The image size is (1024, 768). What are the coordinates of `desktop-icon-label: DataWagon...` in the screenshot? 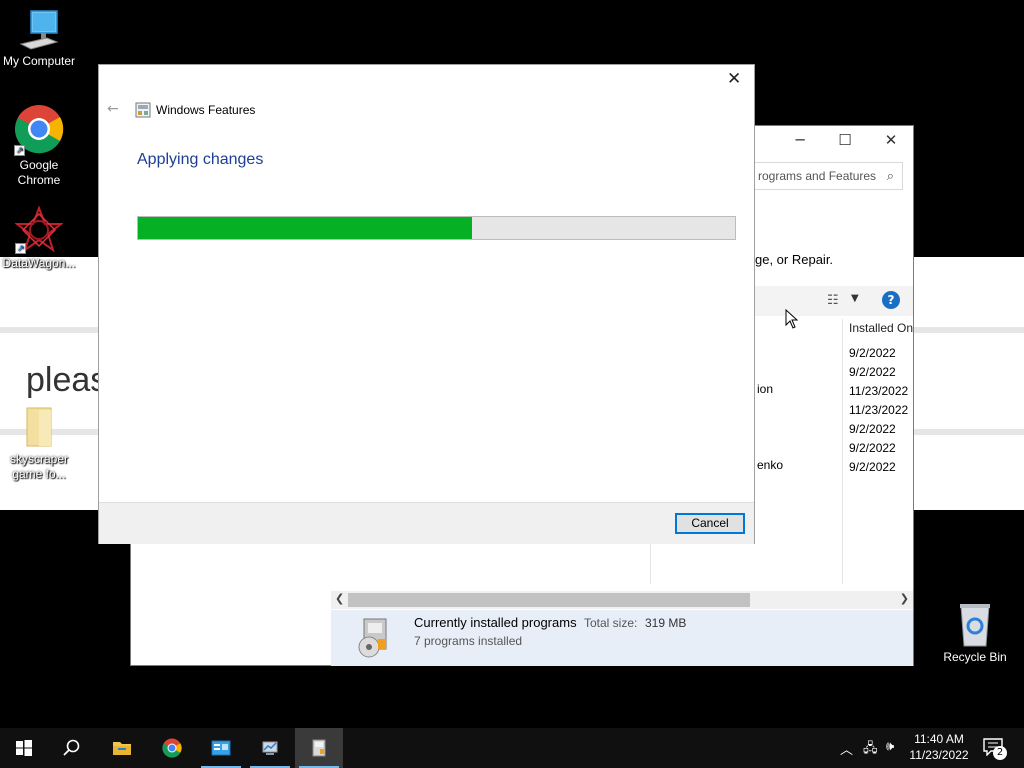 It's located at (39, 263).